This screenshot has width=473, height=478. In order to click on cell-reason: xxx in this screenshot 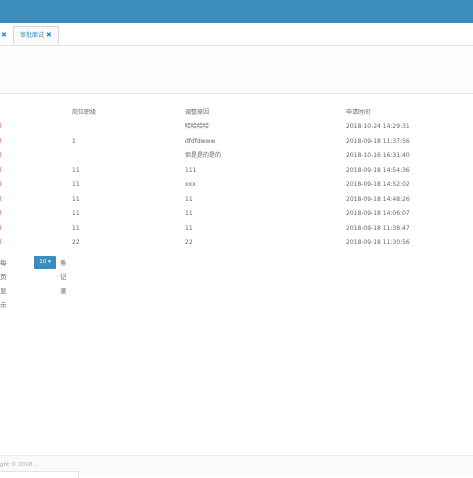, I will do `click(190, 184)`.